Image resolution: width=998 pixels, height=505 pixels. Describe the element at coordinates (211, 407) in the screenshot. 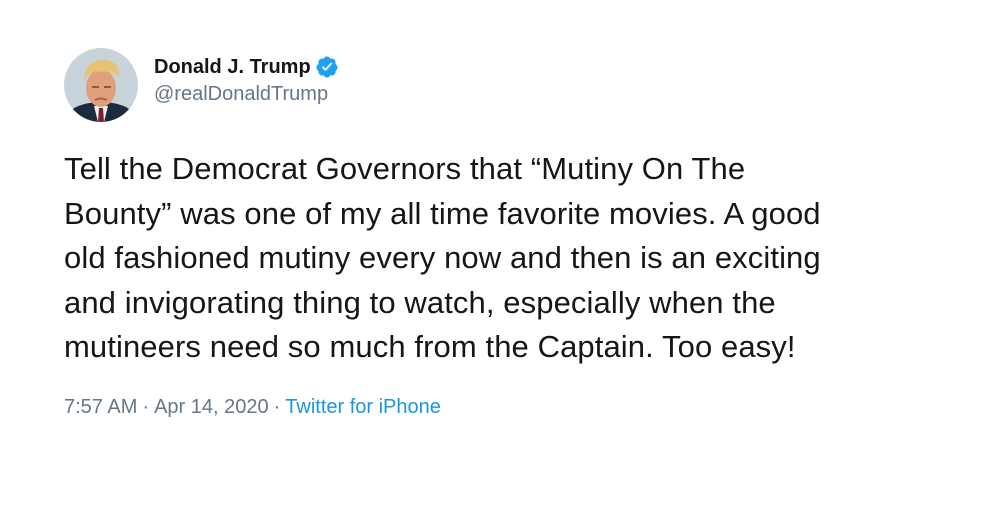

I see `tweet-date: Apr 14, 2020` at that location.